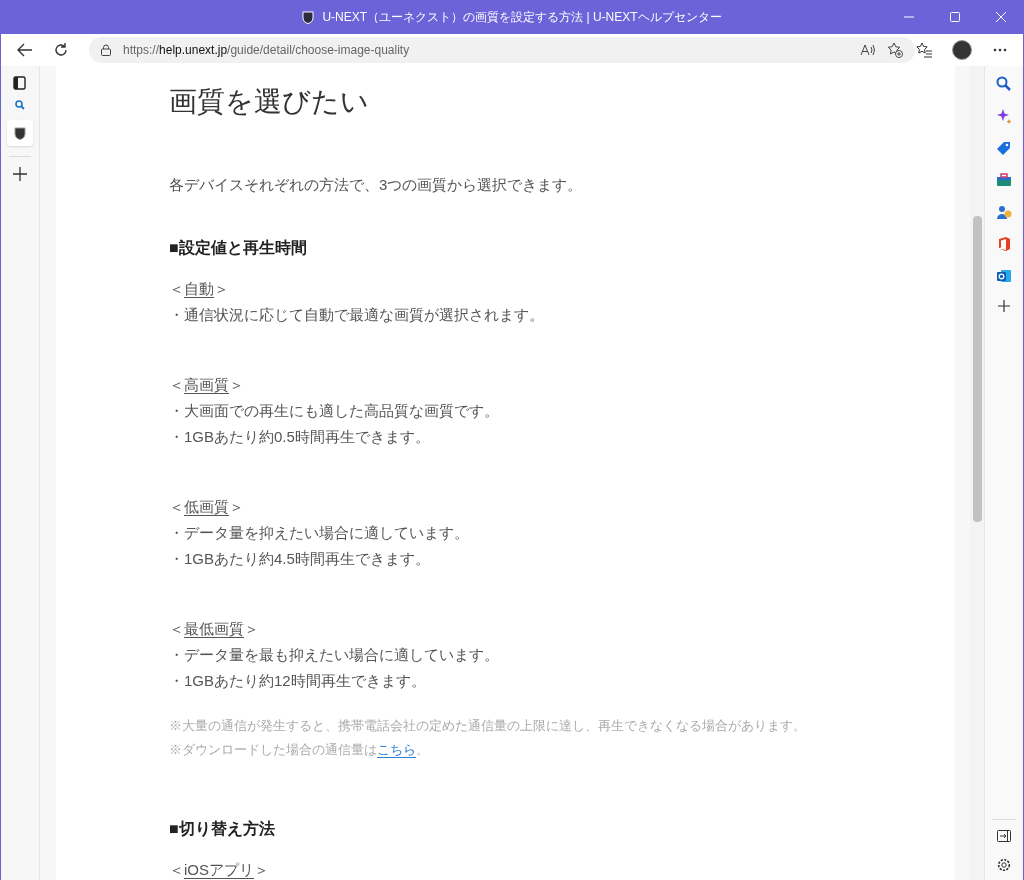 Image resolution: width=1024 pixels, height=880 pixels. I want to click on profile-avatar, so click(962, 50).